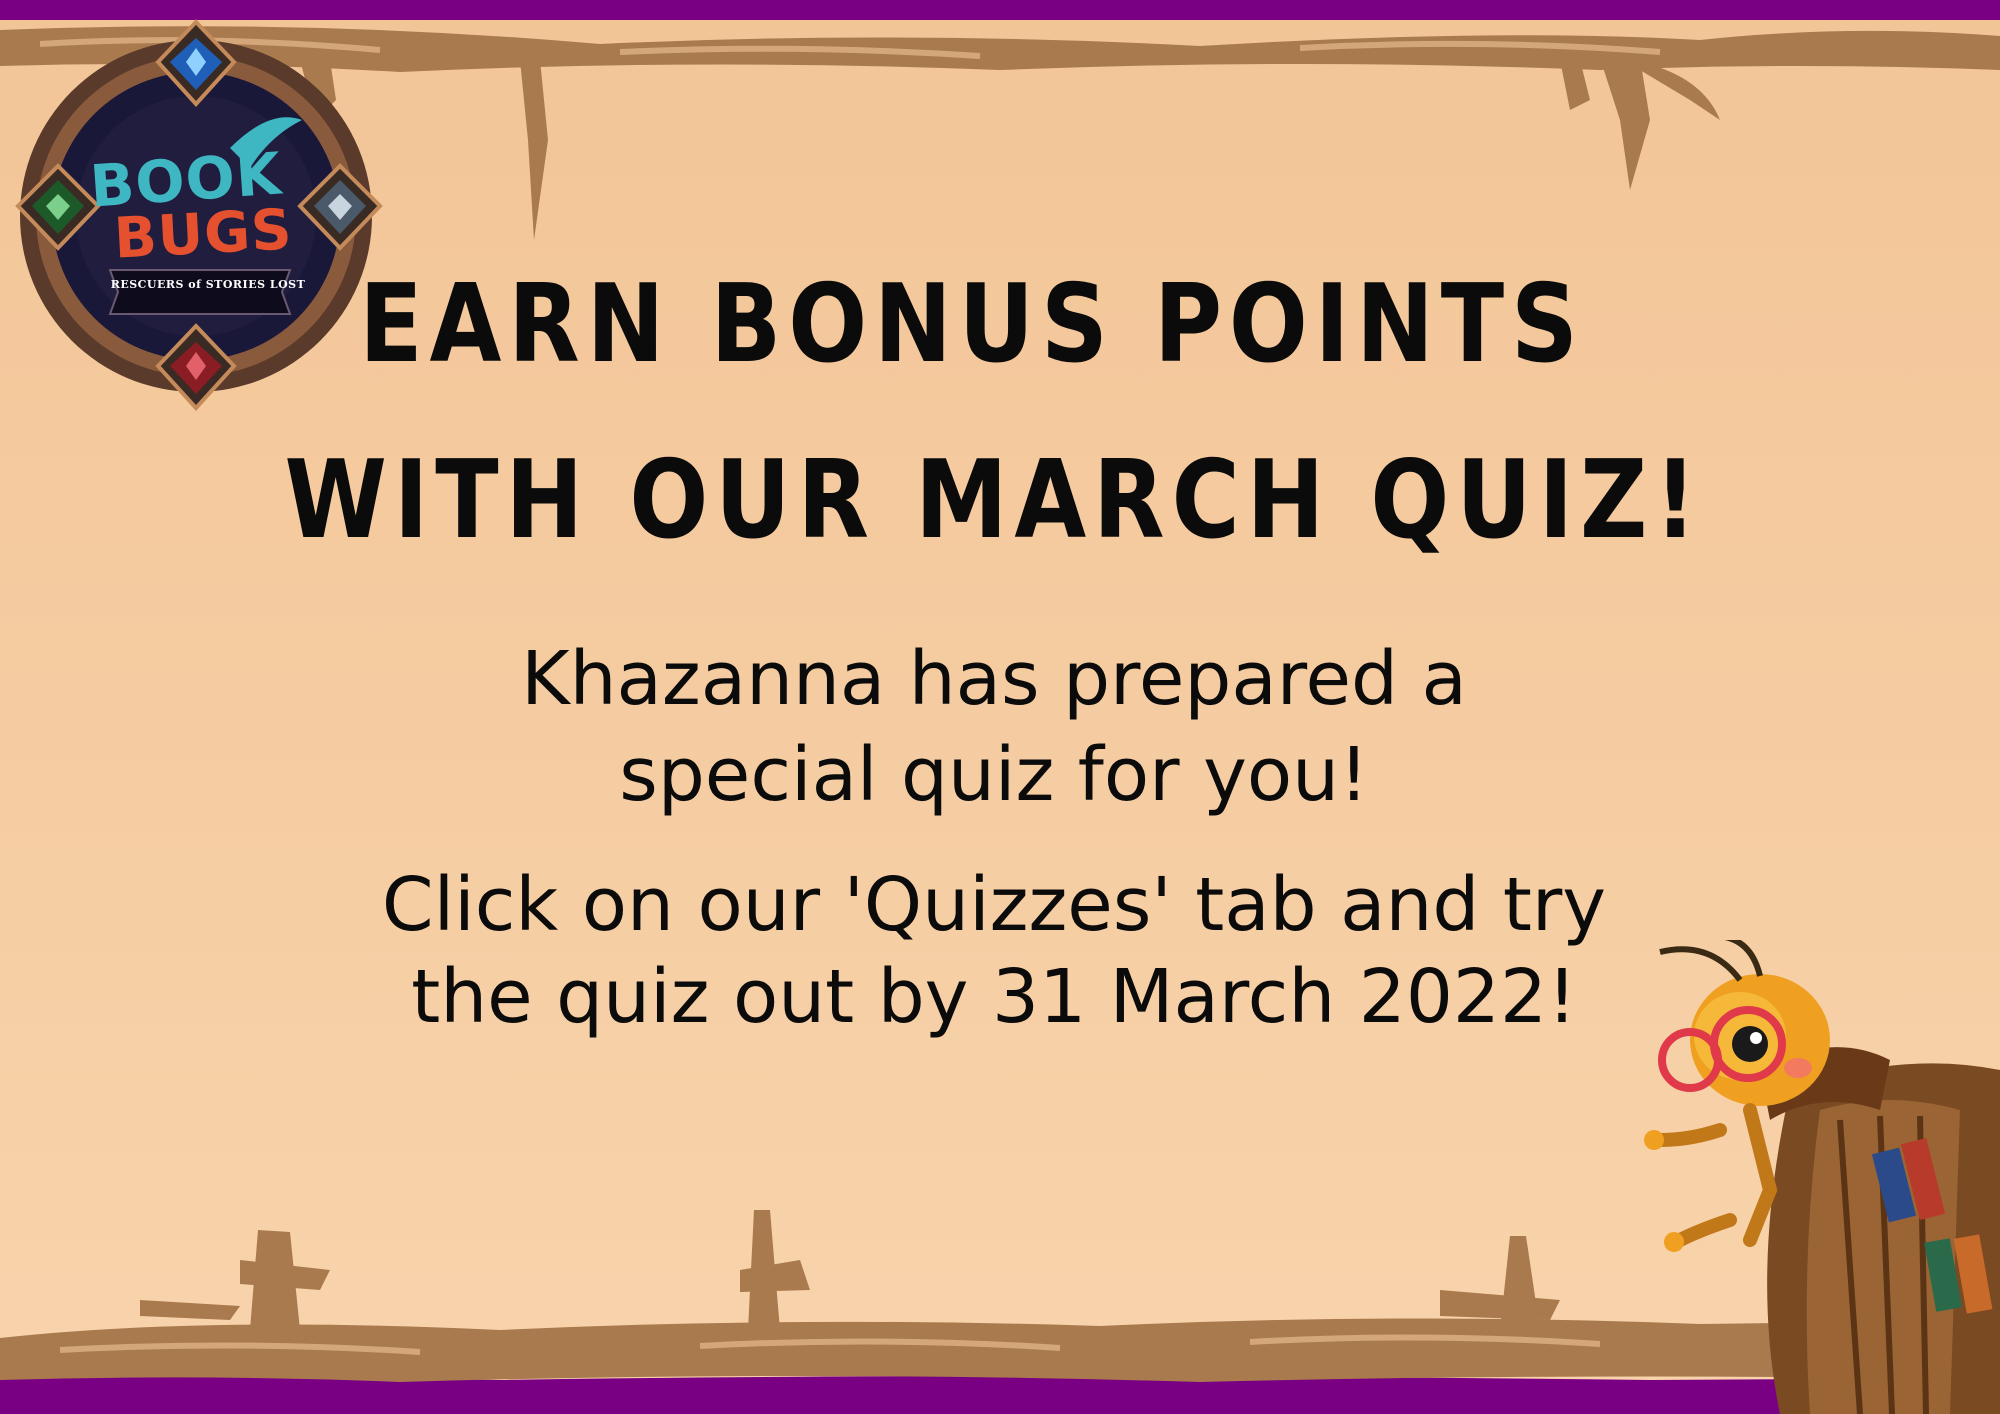 The height and width of the screenshot is (1414, 2000). I want to click on body-paragraph-2-line-1: Click on our 'Quizzes' tab and try, so click(994, 905).